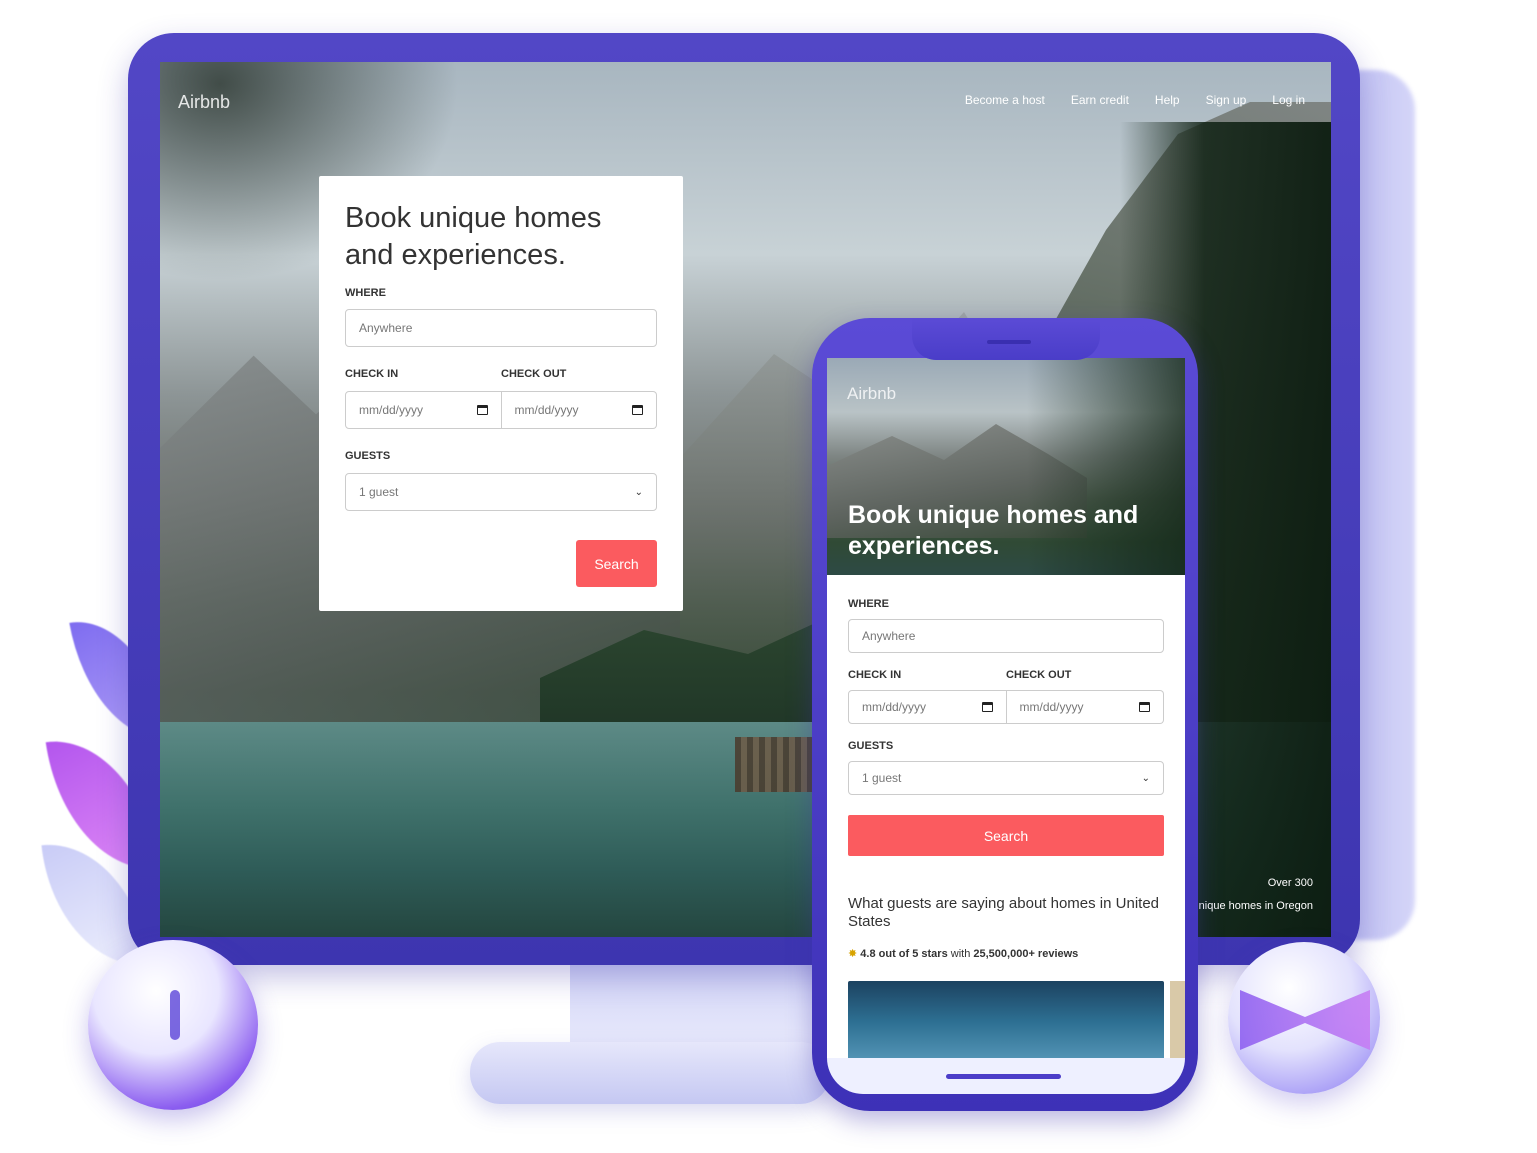 This screenshot has width=1537, height=1153. I want to click on mobile-brand-logo: Airbnb, so click(871, 394).